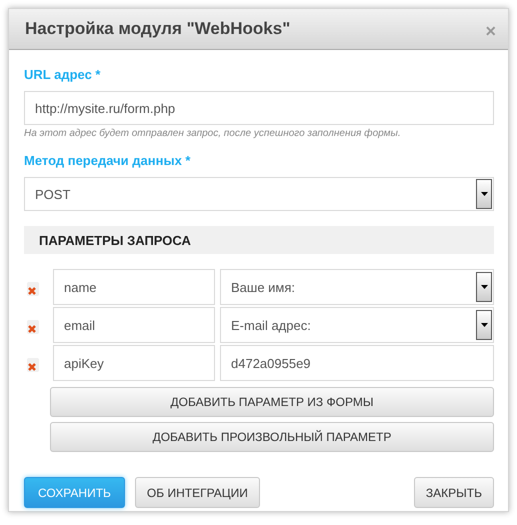  Describe the element at coordinates (272, 402) in the screenshot. I see `add-parameter-button: ДОБАВИТЬ ПАРАМЕТР ИЗ ФОРМЫ` at that location.